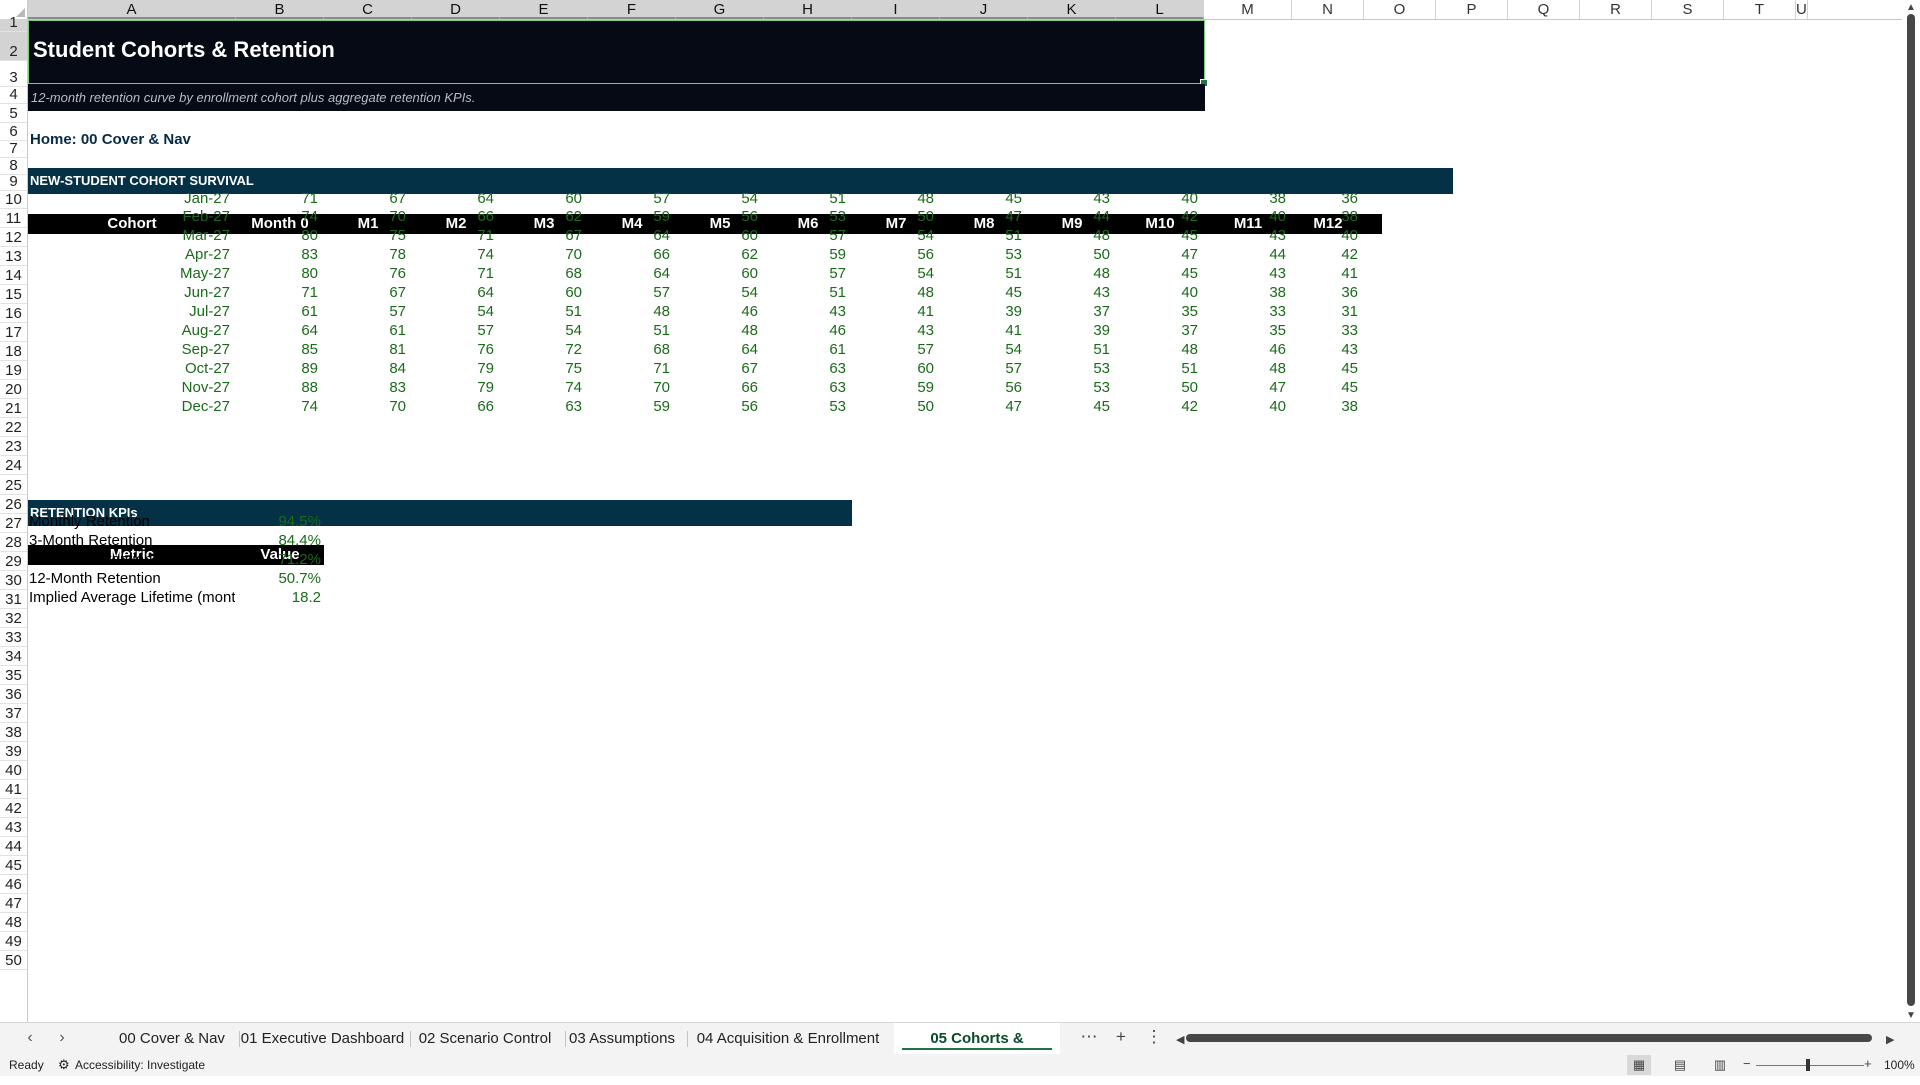  I want to click on cohort-value: 38, so click(1245, 198).